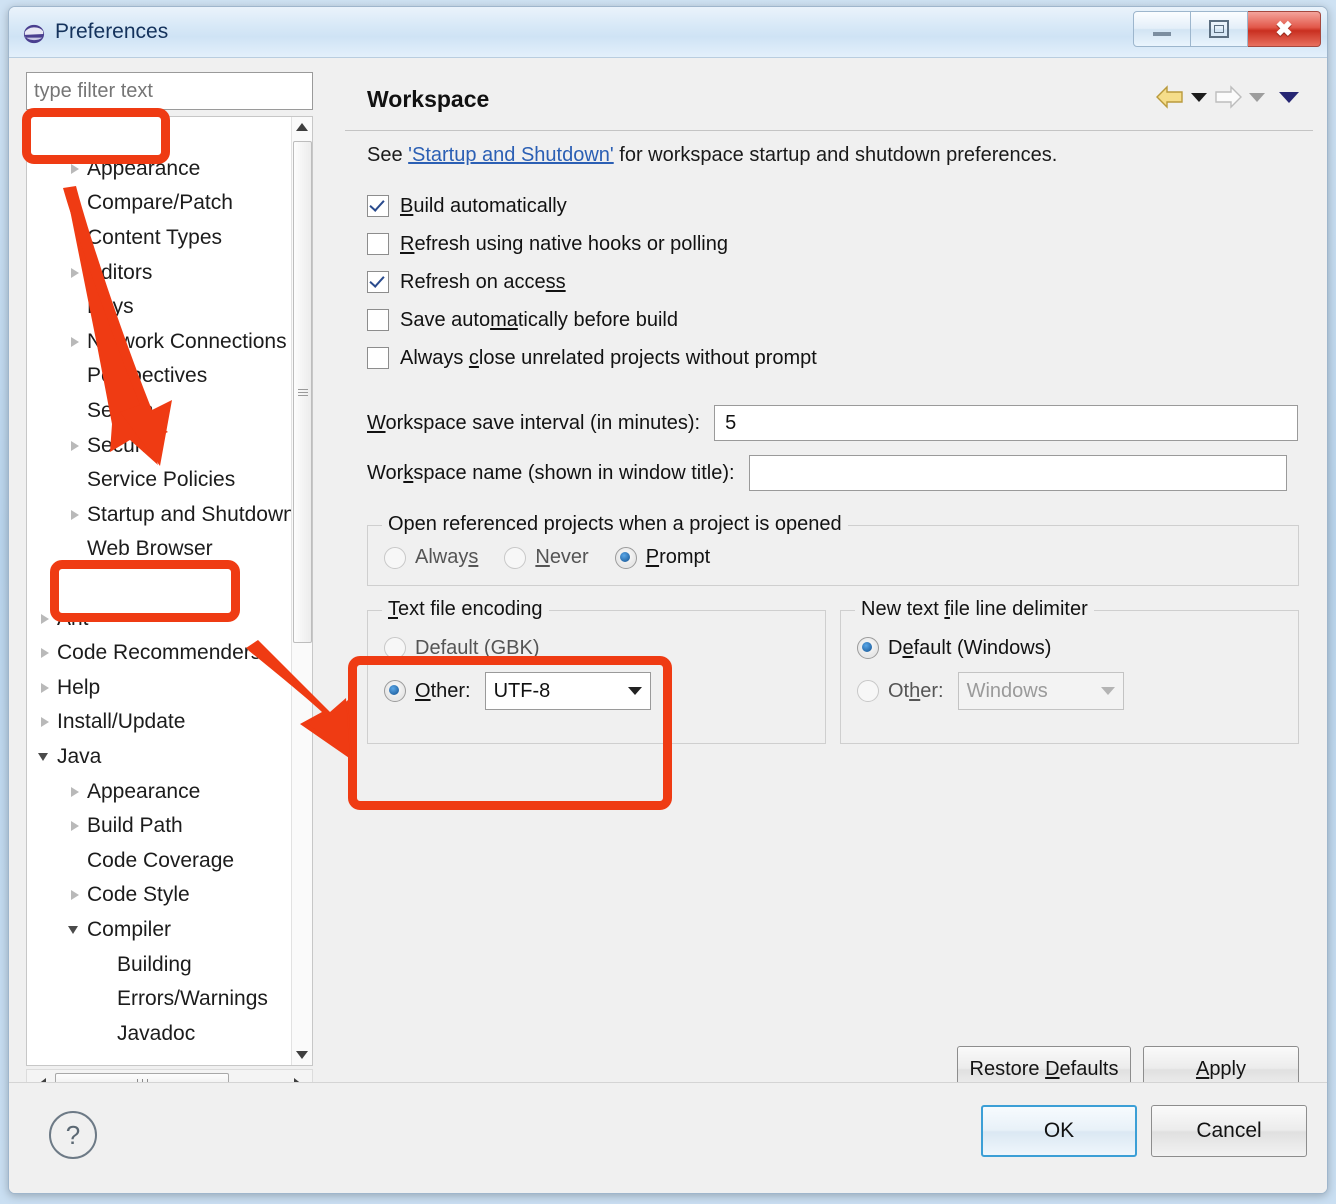 Image resolution: width=1336 pixels, height=1204 pixels. What do you see at coordinates (1162, 29) in the screenshot?
I see `minimize-button` at bounding box center [1162, 29].